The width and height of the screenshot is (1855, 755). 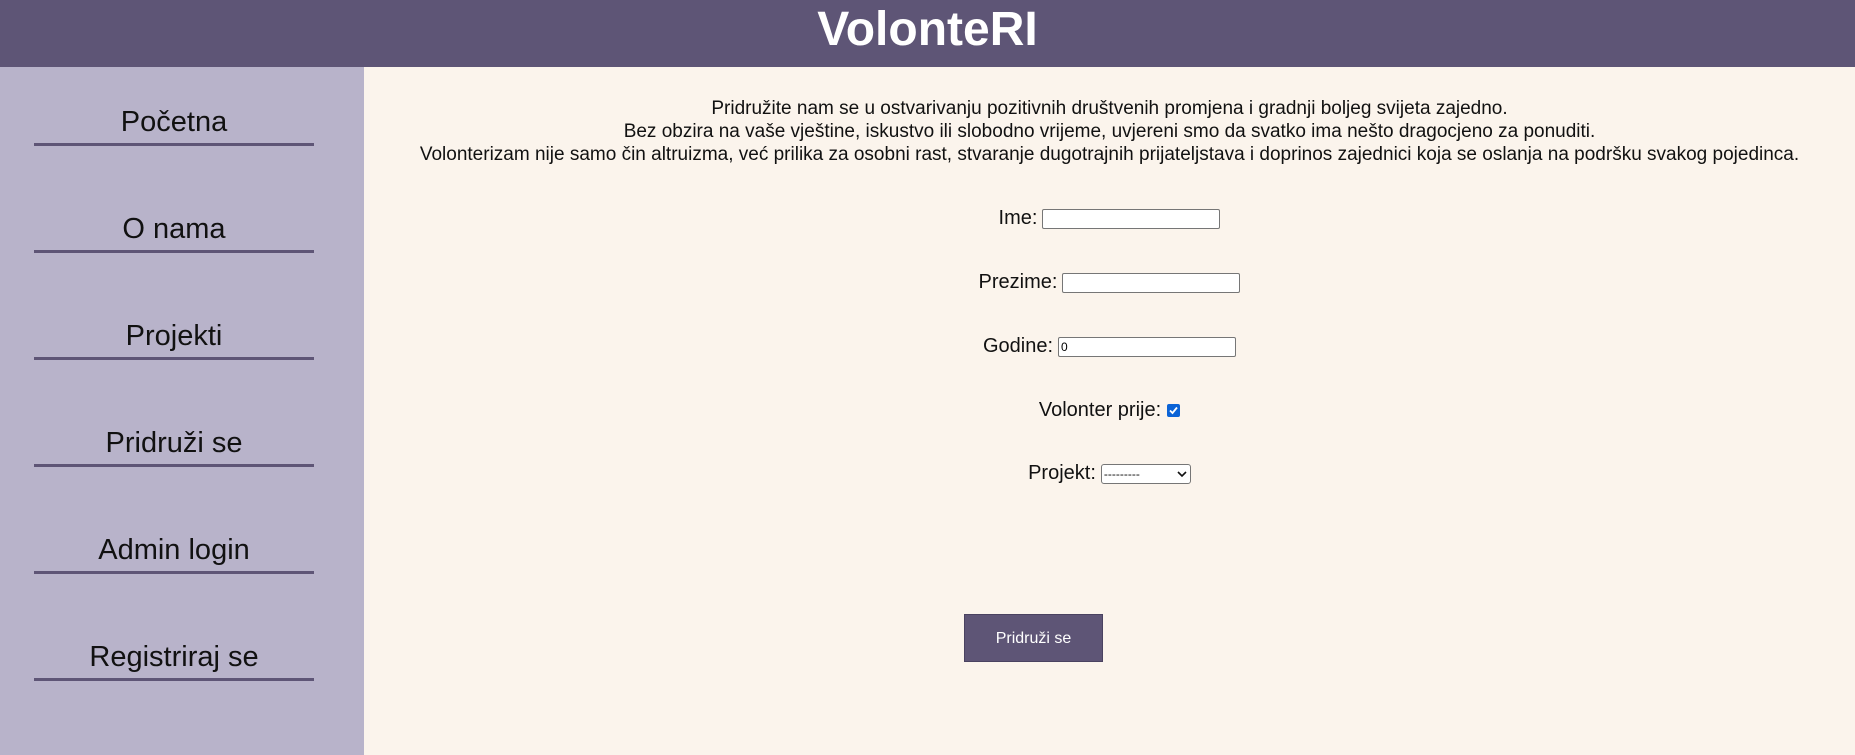 I want to click on last-name-label: Prezime:, so click(x=1018, y=282).